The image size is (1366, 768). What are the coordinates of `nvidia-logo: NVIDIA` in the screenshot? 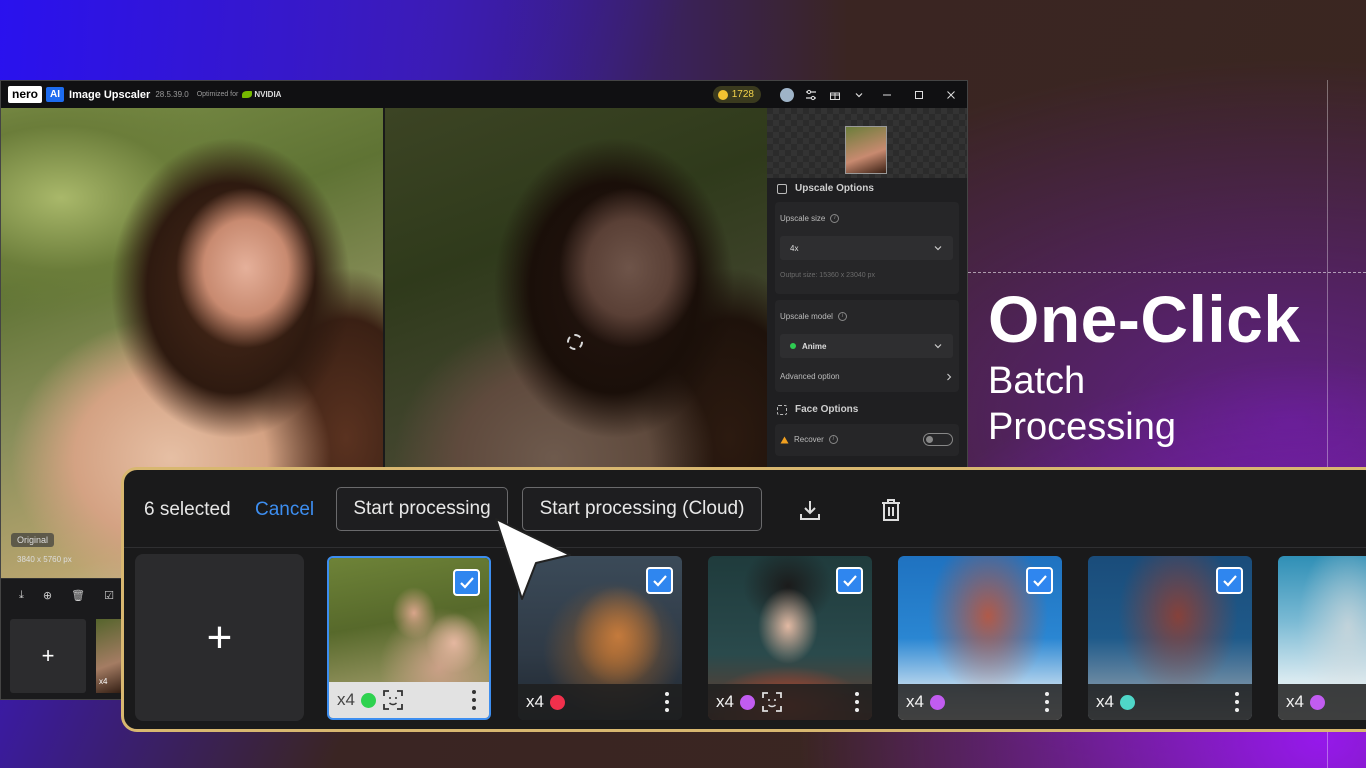 It's located at (261, 94).